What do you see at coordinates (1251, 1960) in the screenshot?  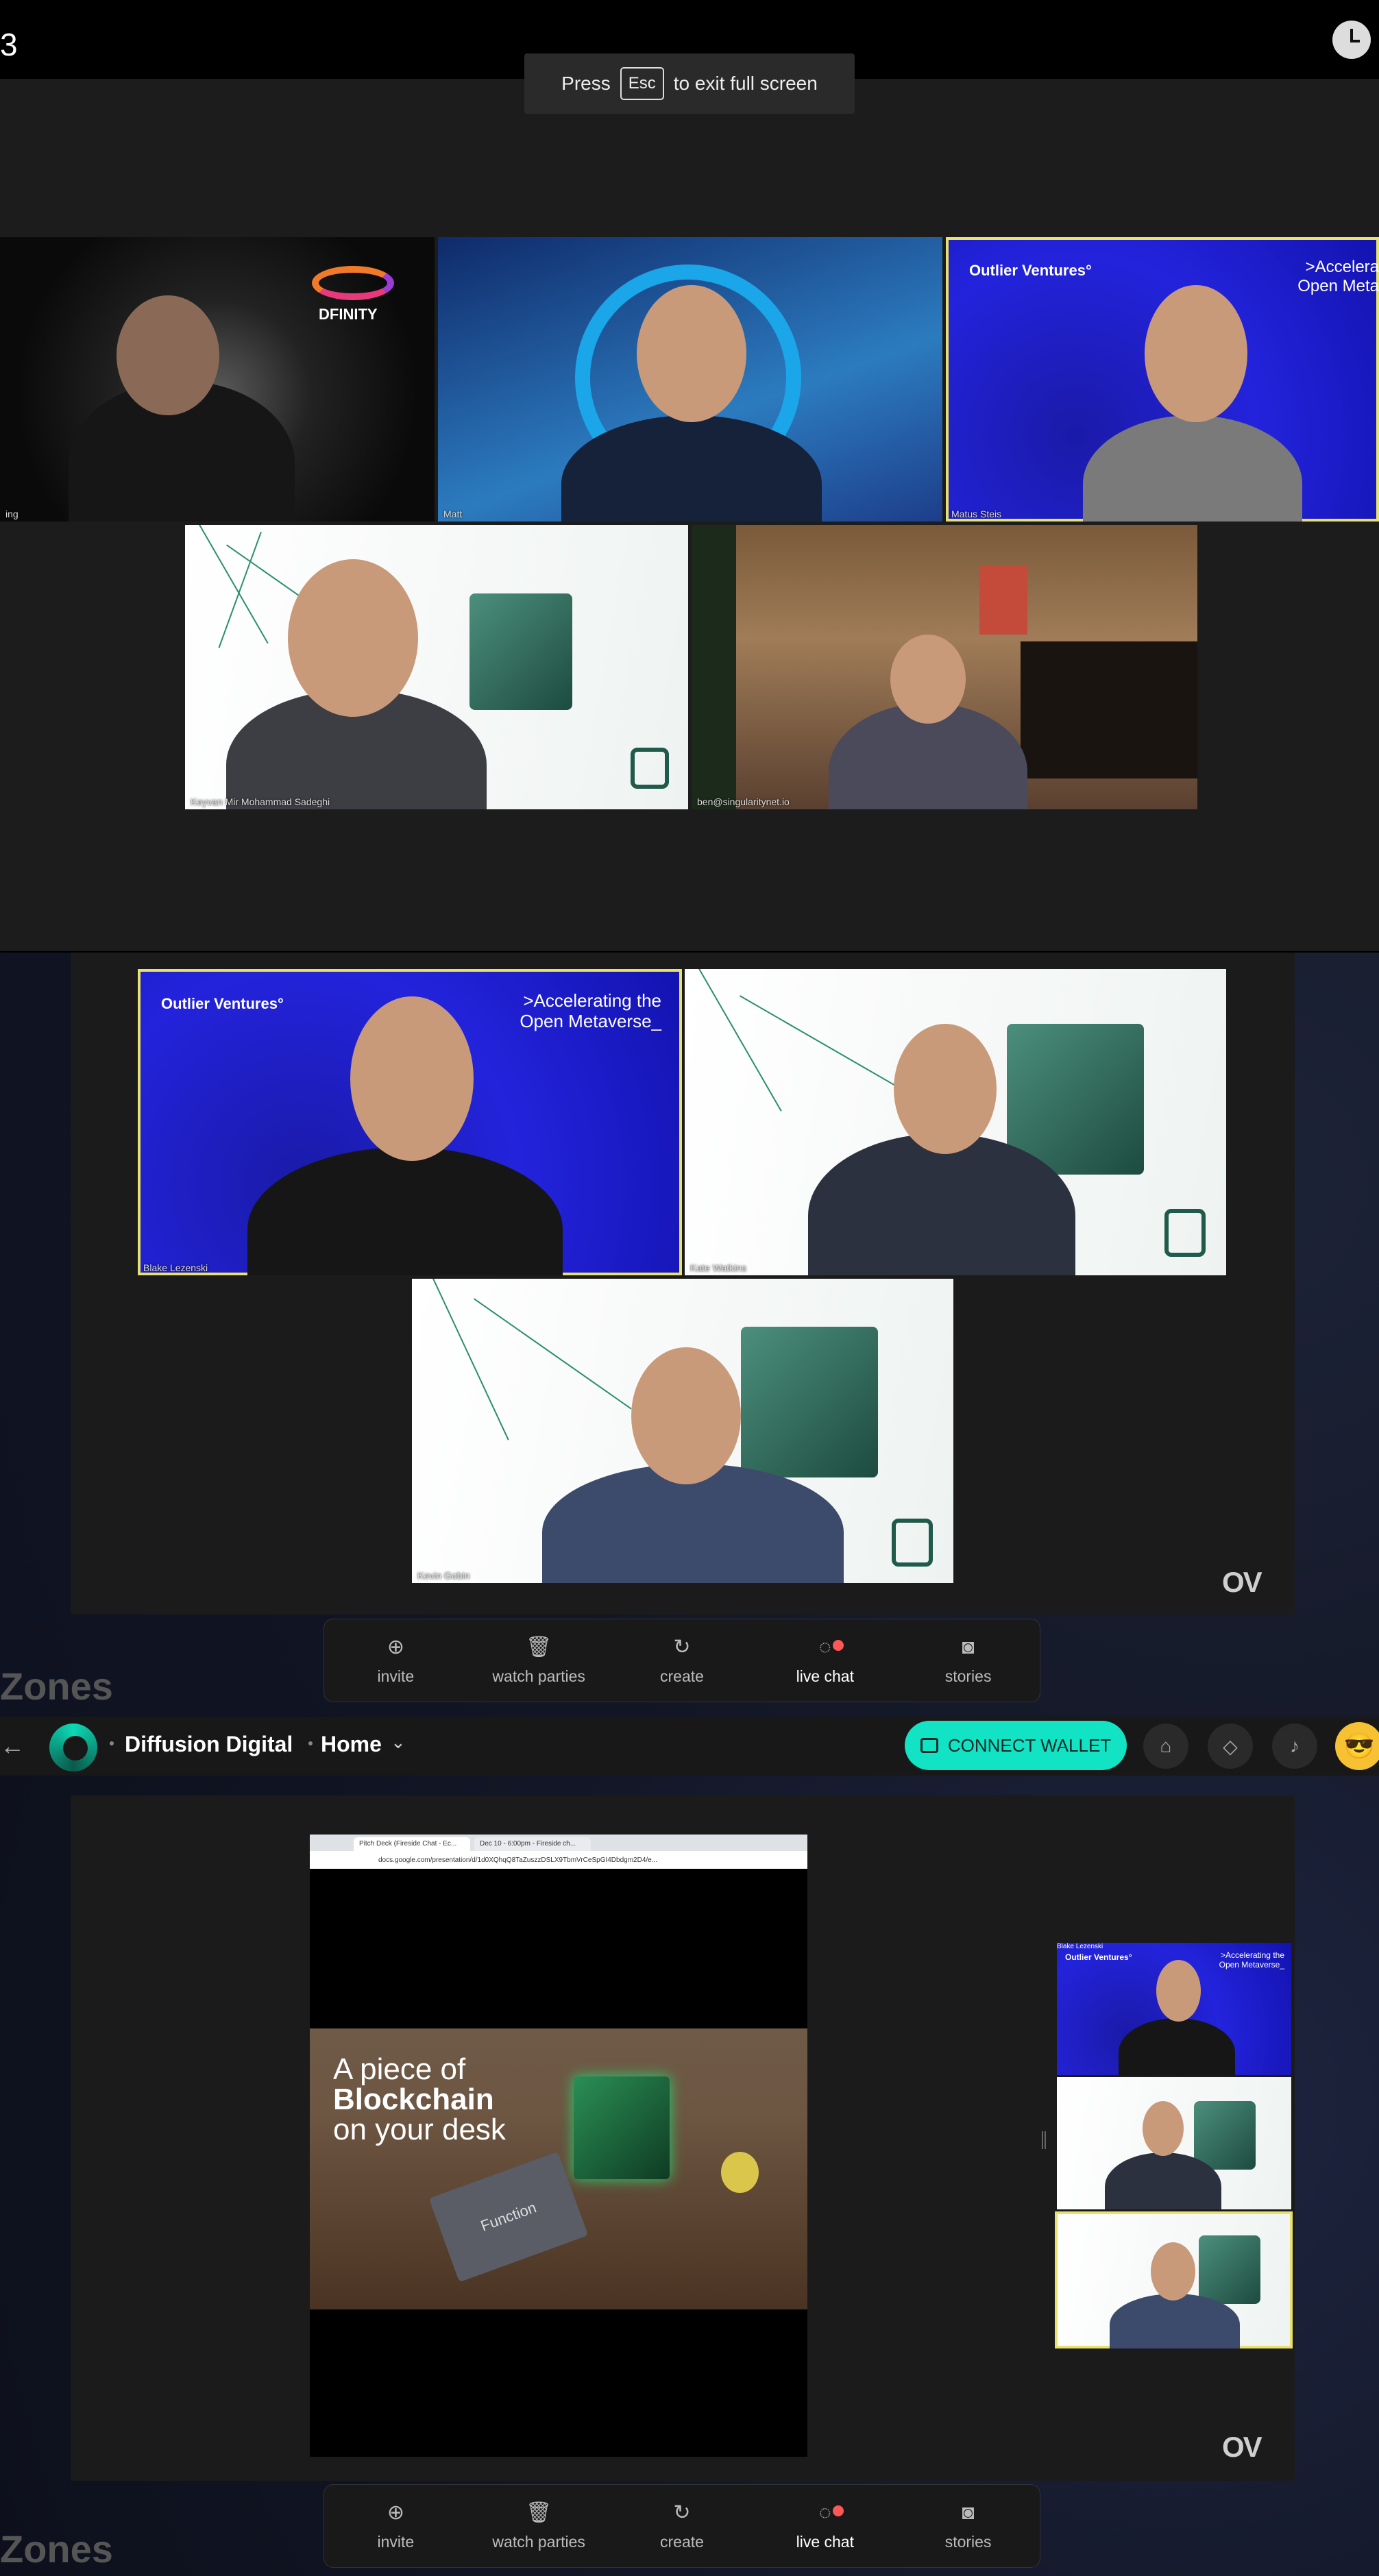 I see `headline: >Accelerating the Open Metaverse_` at bounding box center [1251, 1960].